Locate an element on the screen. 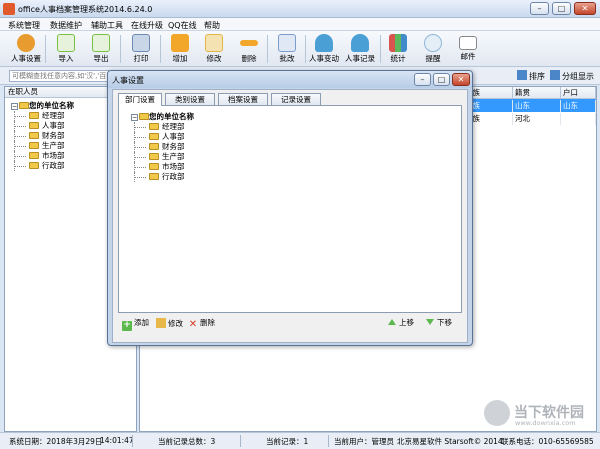 Image resolution: width=600 pixels, height=449 pixels. personnel-change-button: 人事变动 is located at coordinates (324, 49).